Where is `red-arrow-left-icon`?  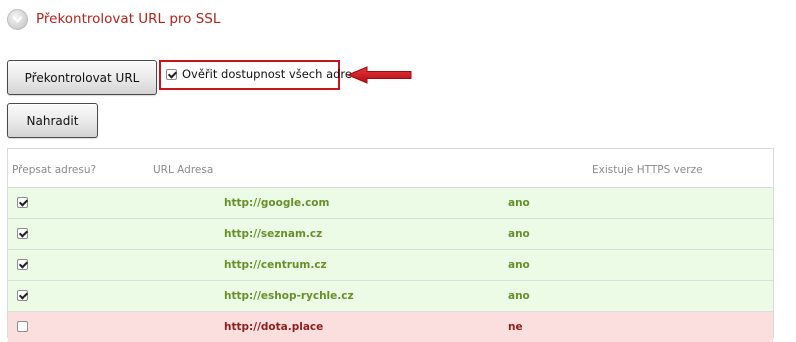 red-arrow-left-icon is located at coordinates (379, 75).